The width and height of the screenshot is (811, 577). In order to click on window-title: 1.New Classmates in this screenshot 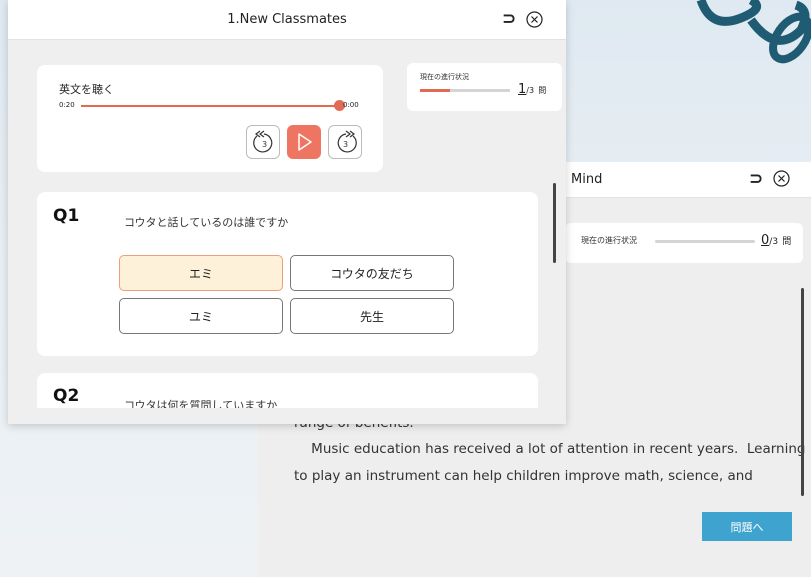, I will do `click(287, 19)`.